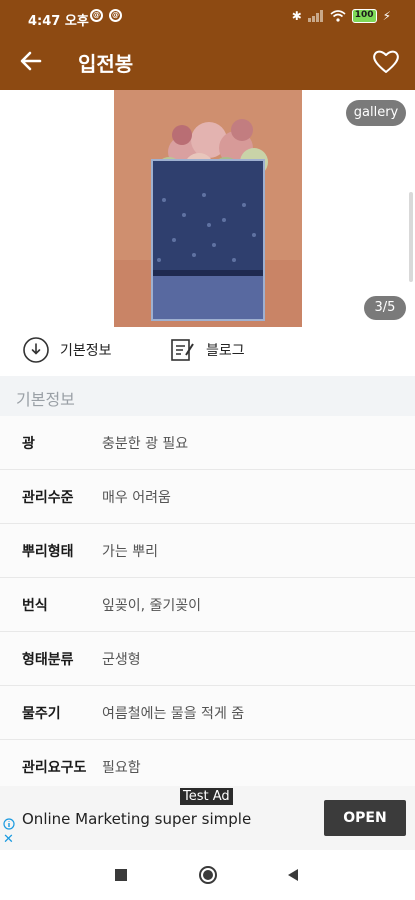  I want to click on bluetooth-icon: ✱, so click(296, 16).